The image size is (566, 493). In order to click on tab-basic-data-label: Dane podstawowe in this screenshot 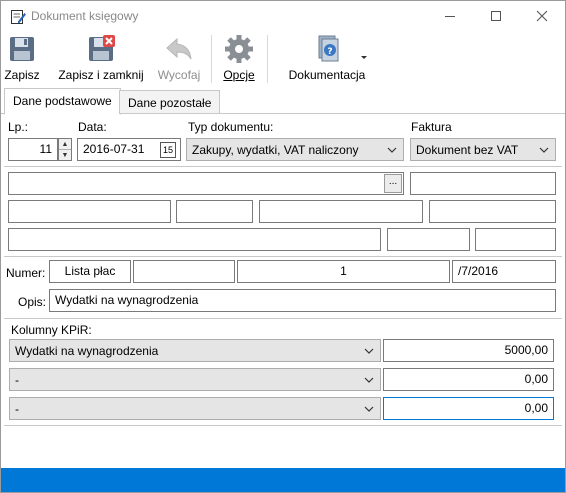, I will do `click(62, 101)`.